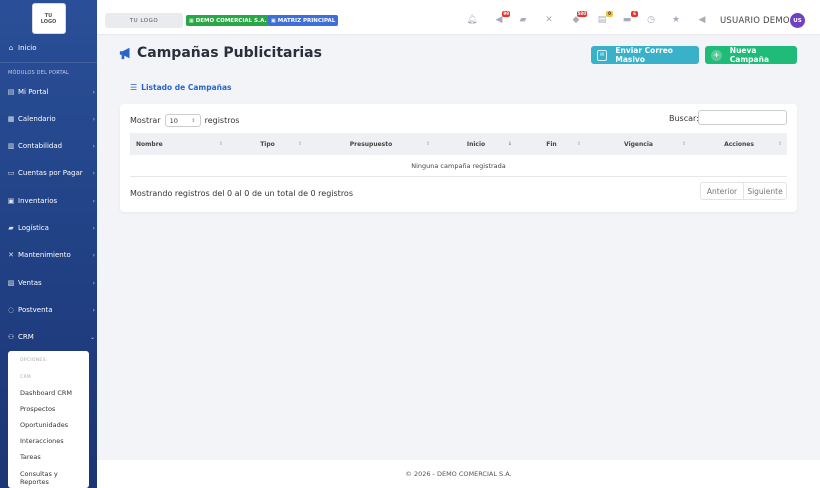 The image size is (820, 488). What do you see at coordinates (716, 55) in the screenshot?
I see `plus-circle-icon: +` at bounding box center [716, 55].